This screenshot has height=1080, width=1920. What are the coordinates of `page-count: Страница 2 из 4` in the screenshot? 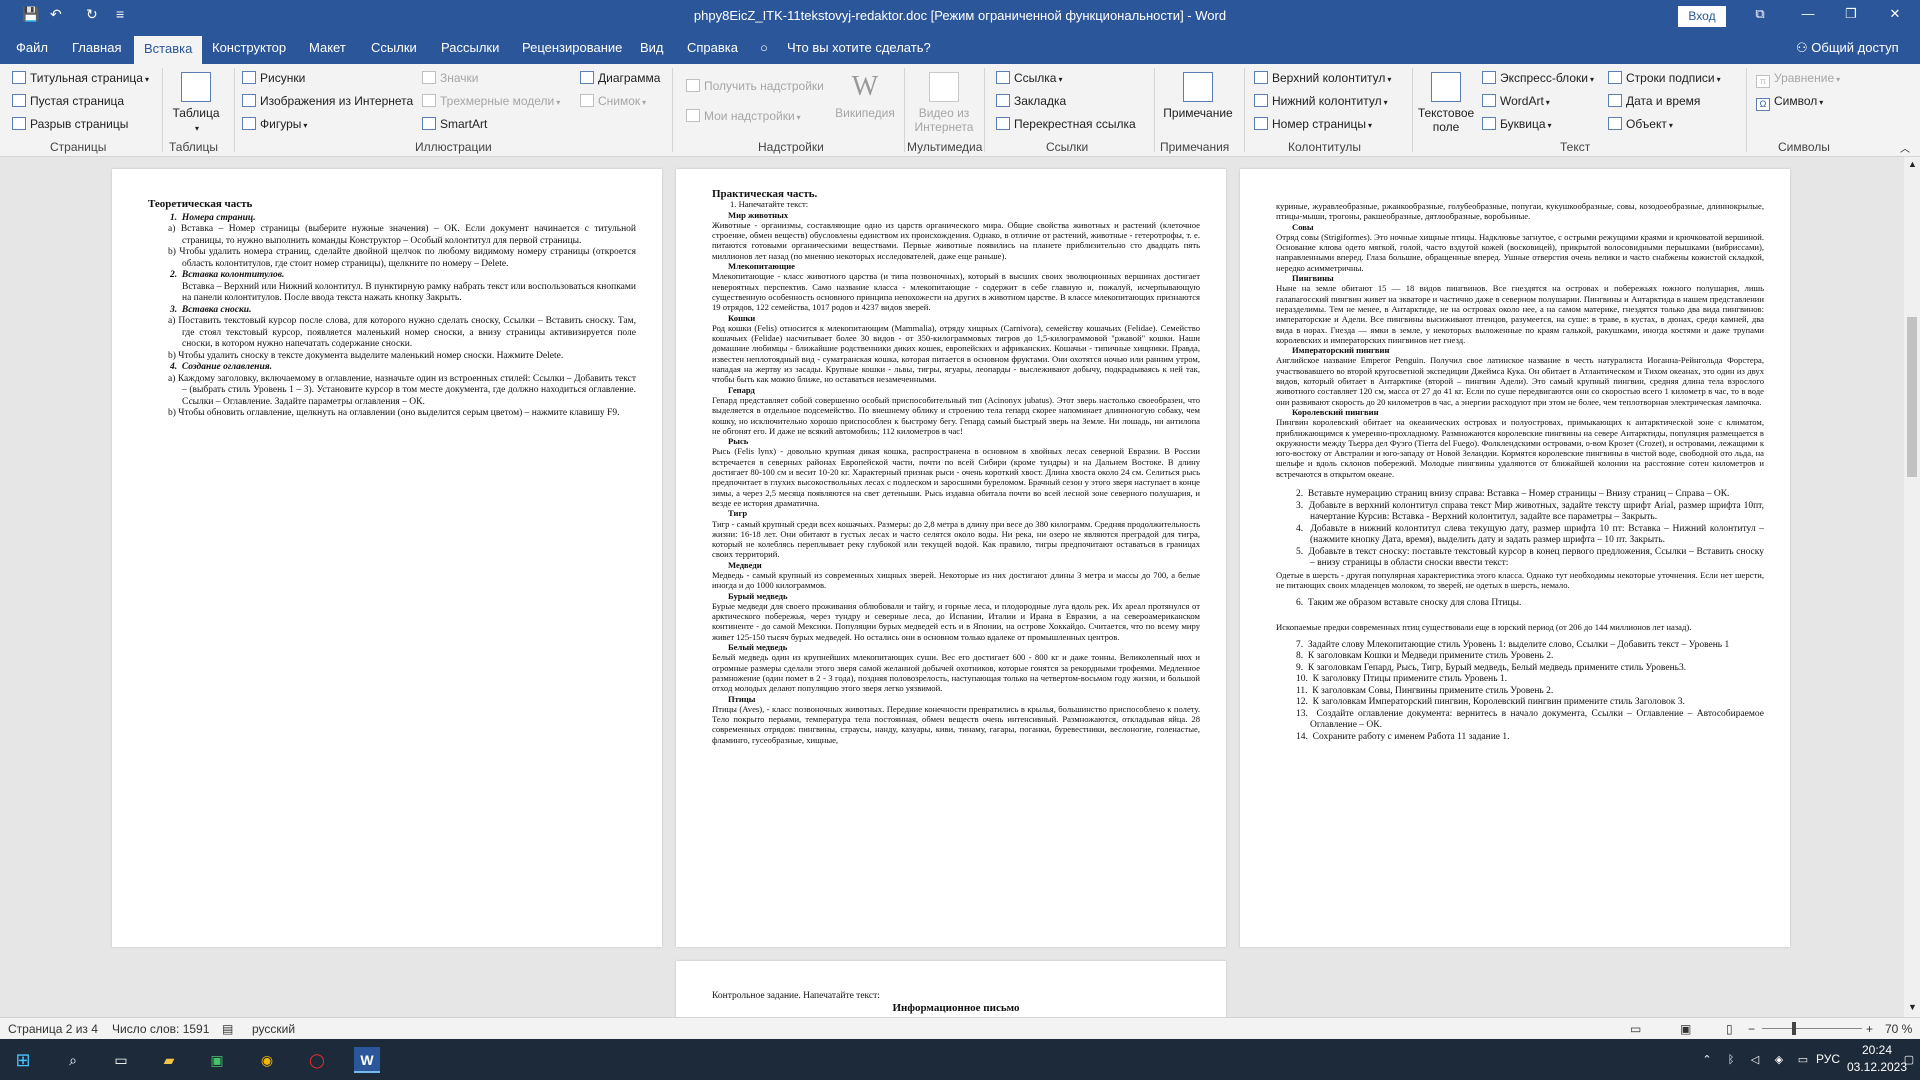 It's located at (53, 1029).